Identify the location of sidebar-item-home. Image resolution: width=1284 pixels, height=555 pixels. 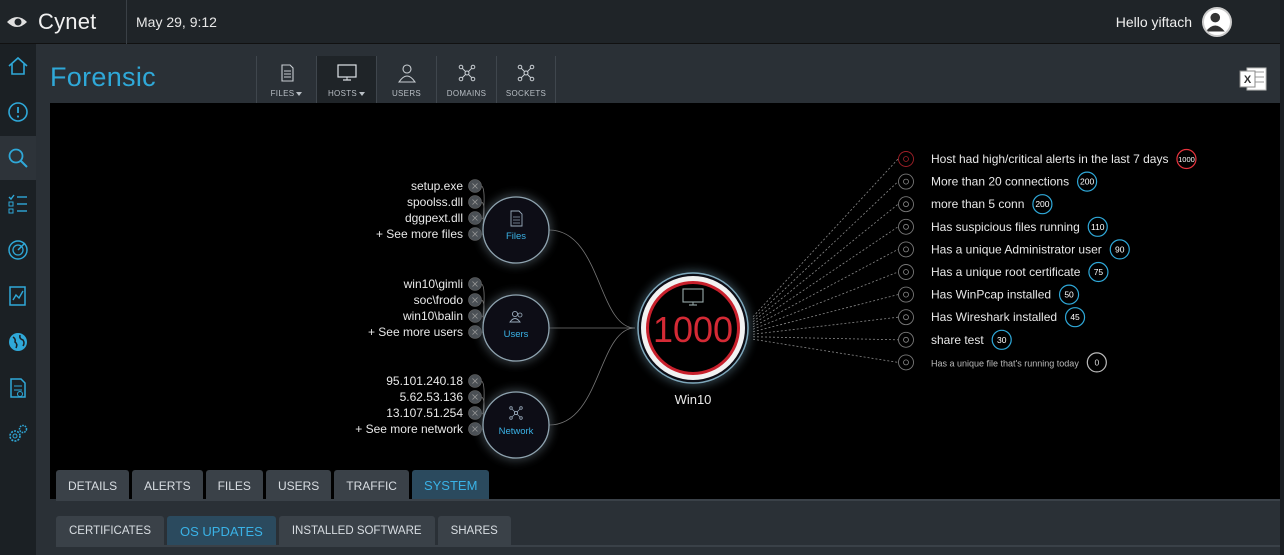
(18, 66).